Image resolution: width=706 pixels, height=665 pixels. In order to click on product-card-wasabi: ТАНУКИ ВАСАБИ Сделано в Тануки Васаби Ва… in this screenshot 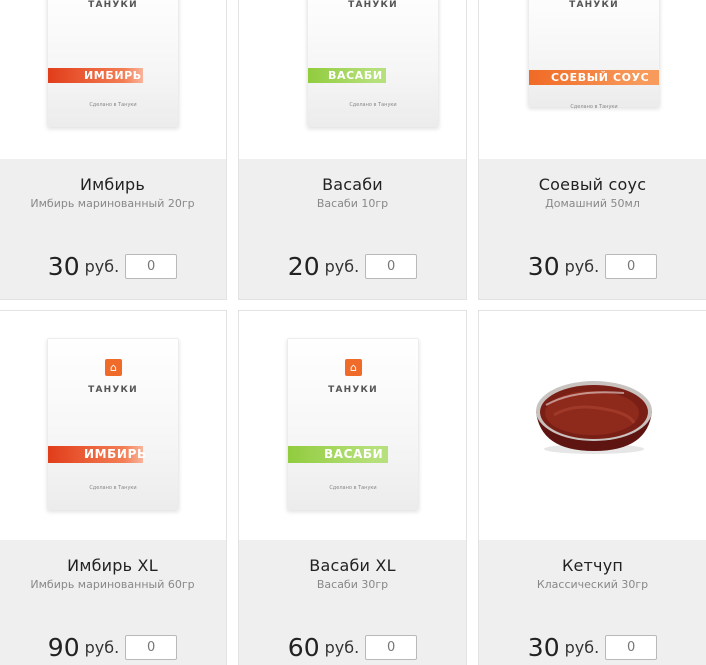, I will do `click(352, 150)`.